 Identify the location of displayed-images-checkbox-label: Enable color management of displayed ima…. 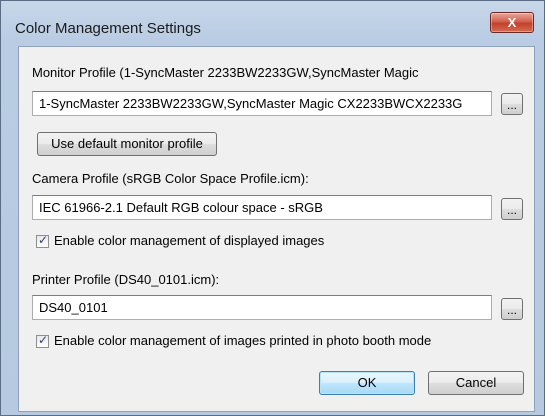
(189, 240).